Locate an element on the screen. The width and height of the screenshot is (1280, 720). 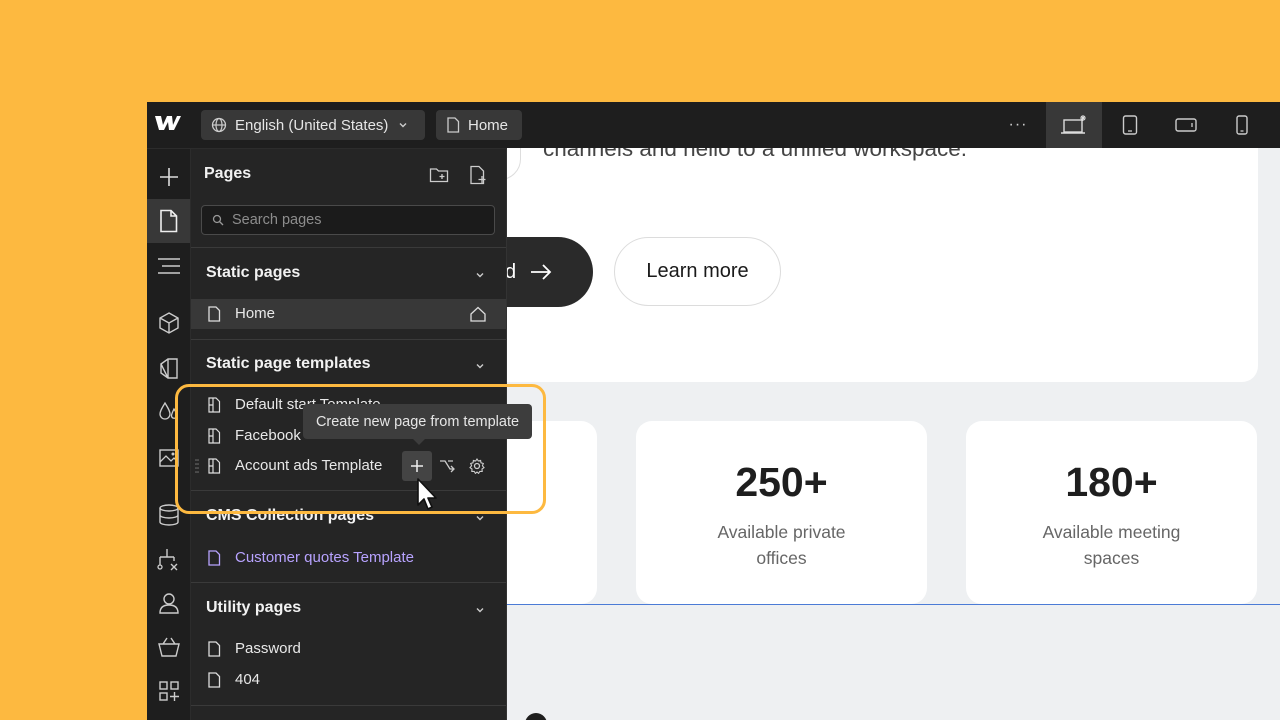
stat-caption: Available meeting spaces is located at coordinates (1111, 545).